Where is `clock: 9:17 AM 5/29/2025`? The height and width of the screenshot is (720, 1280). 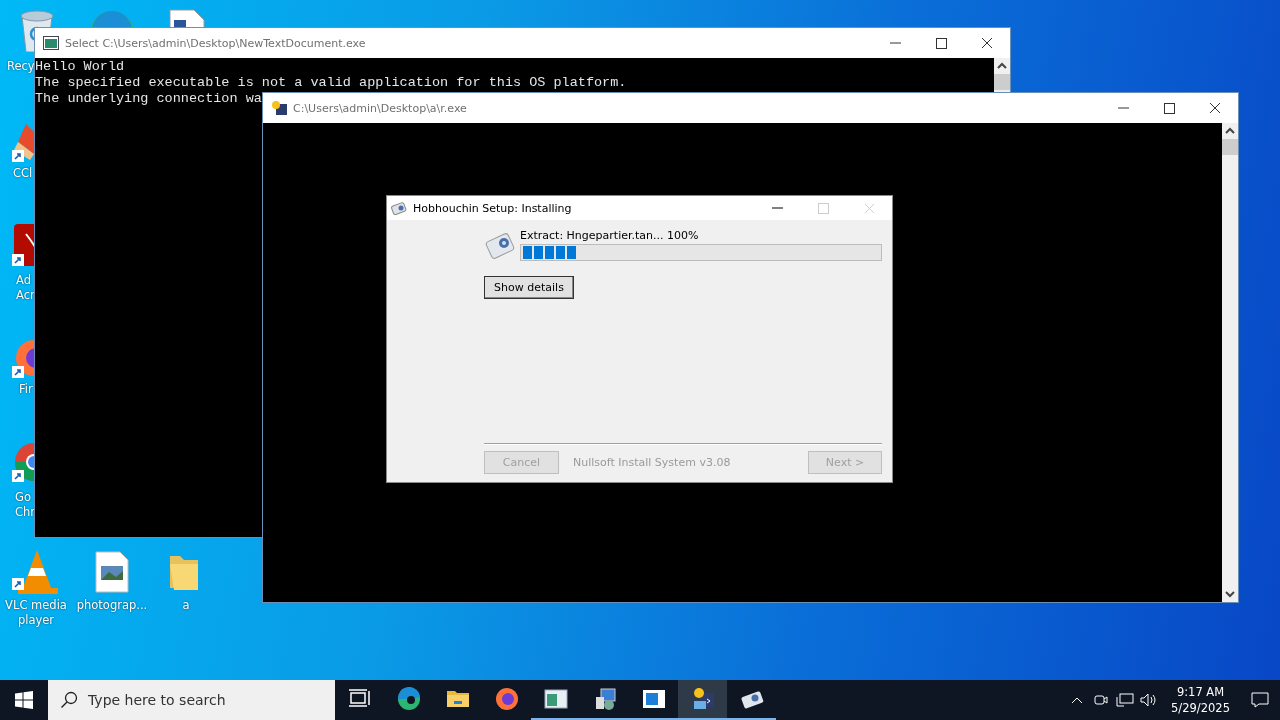 clock: 9:17 AM 5/29/2025 is located at coordinates (1200, 700).